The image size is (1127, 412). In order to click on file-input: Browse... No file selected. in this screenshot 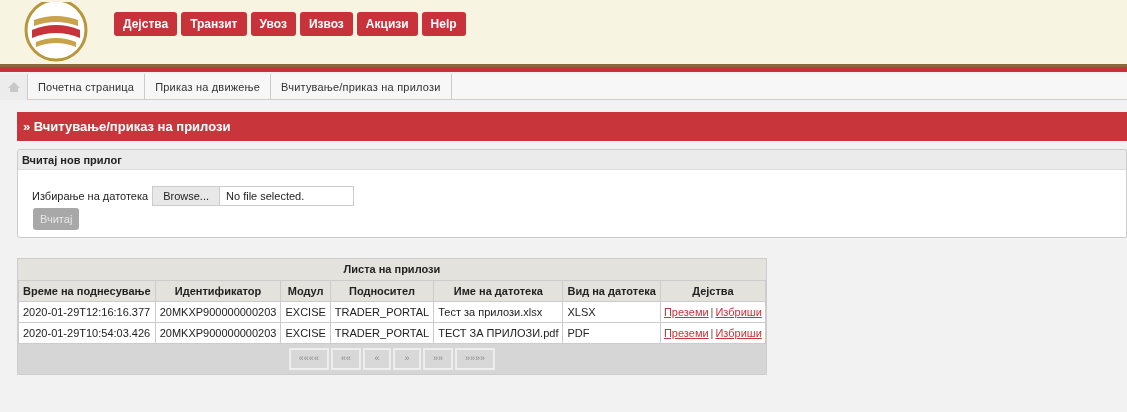, I will do `click(253, 196)`.